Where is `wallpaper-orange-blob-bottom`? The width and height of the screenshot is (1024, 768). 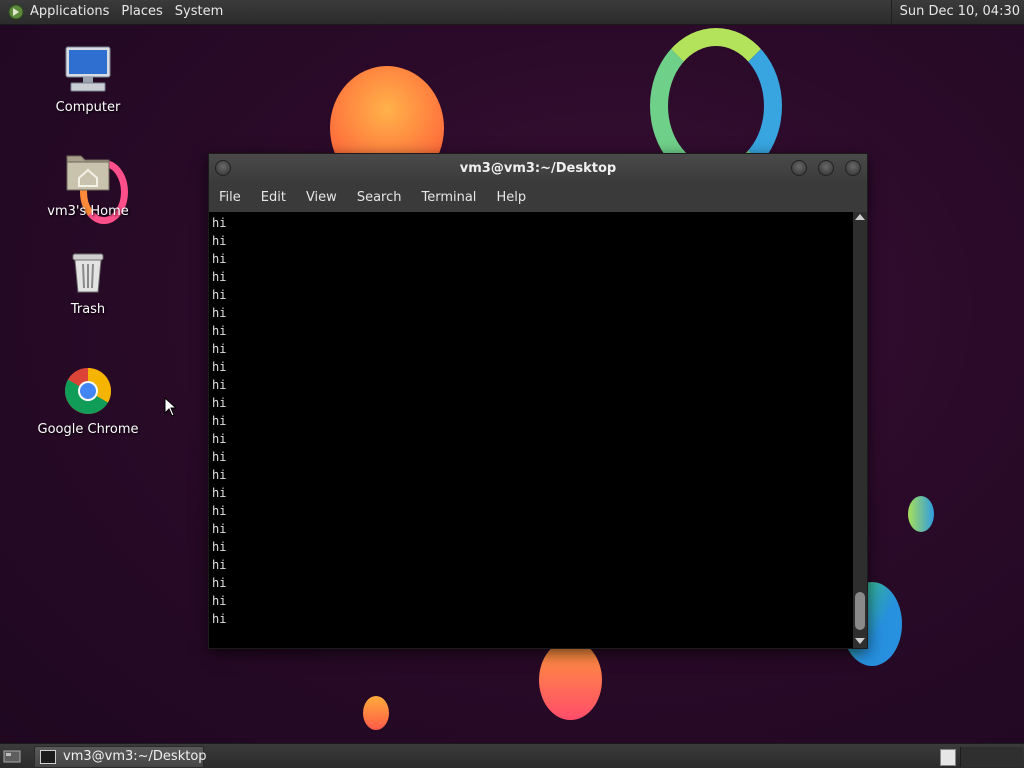
wallpaper-orange-blob-bottom is located at coordinates (570, 680).